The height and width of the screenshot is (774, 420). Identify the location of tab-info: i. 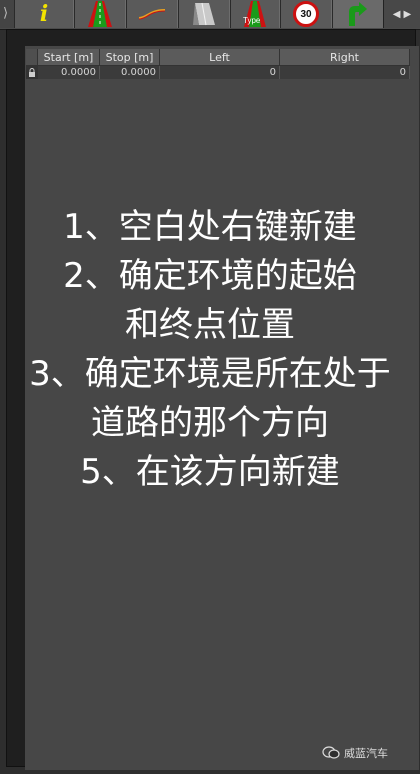
(44, 14).